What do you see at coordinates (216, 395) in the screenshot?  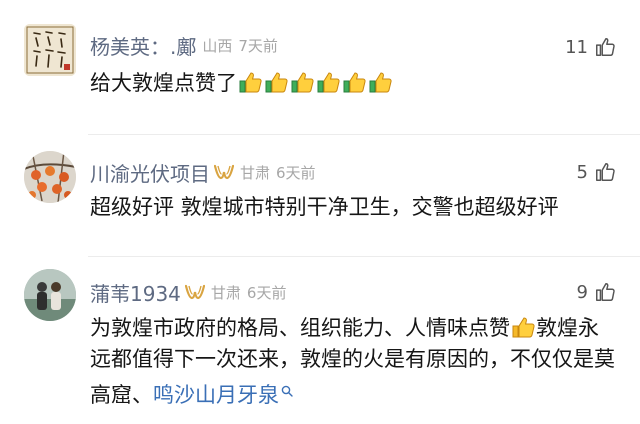 I see `location-link: 鸣沙山月牙泉` at bounding box center [216, 395].